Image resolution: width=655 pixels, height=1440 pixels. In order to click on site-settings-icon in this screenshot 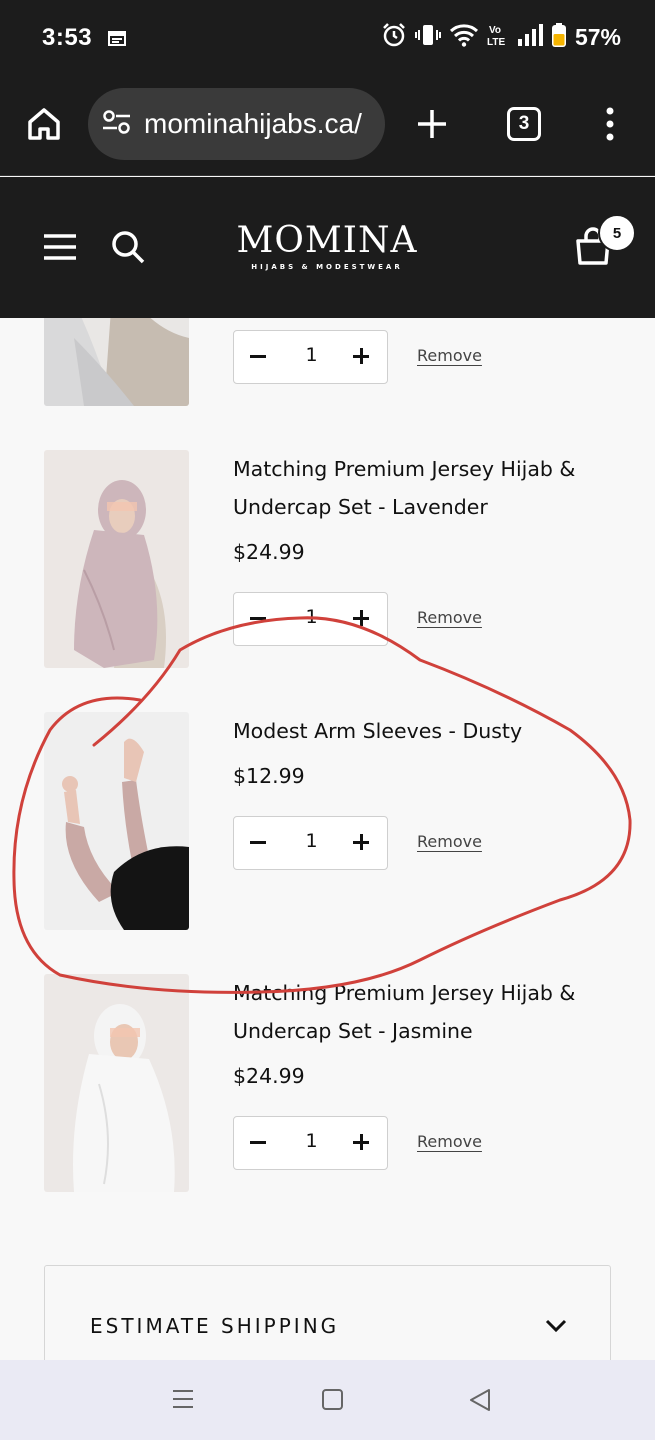, I will do `click(117, 124)`.